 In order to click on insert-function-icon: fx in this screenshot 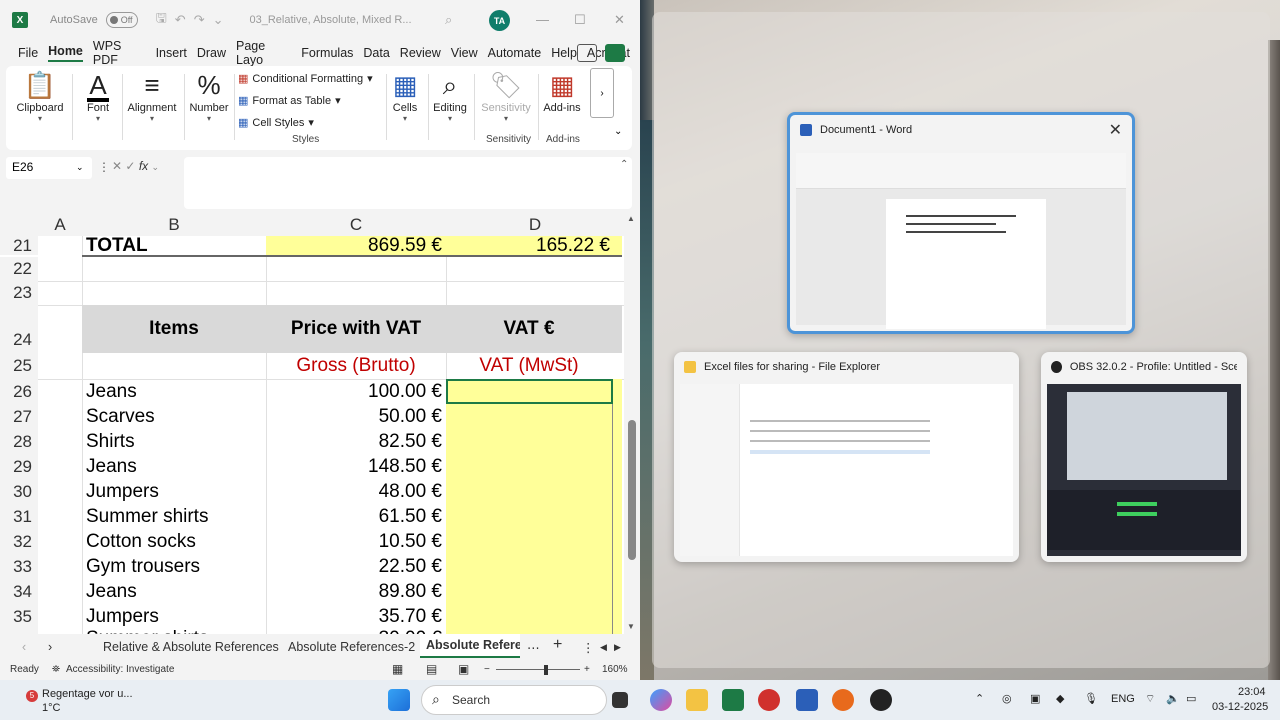, I will do `click(143, 166)`.